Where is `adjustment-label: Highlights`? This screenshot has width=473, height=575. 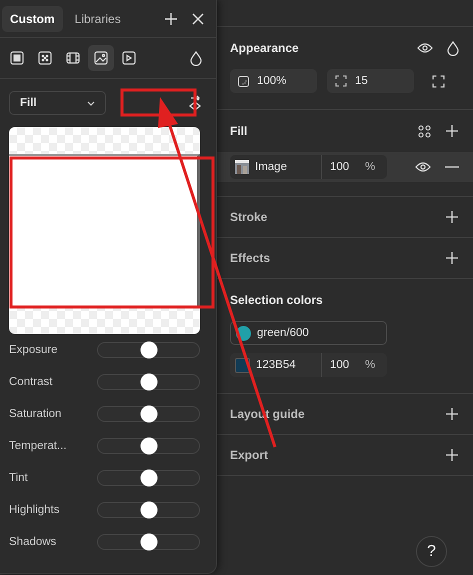 adjustment-label: Highlights is located at coordinates (34, 510).